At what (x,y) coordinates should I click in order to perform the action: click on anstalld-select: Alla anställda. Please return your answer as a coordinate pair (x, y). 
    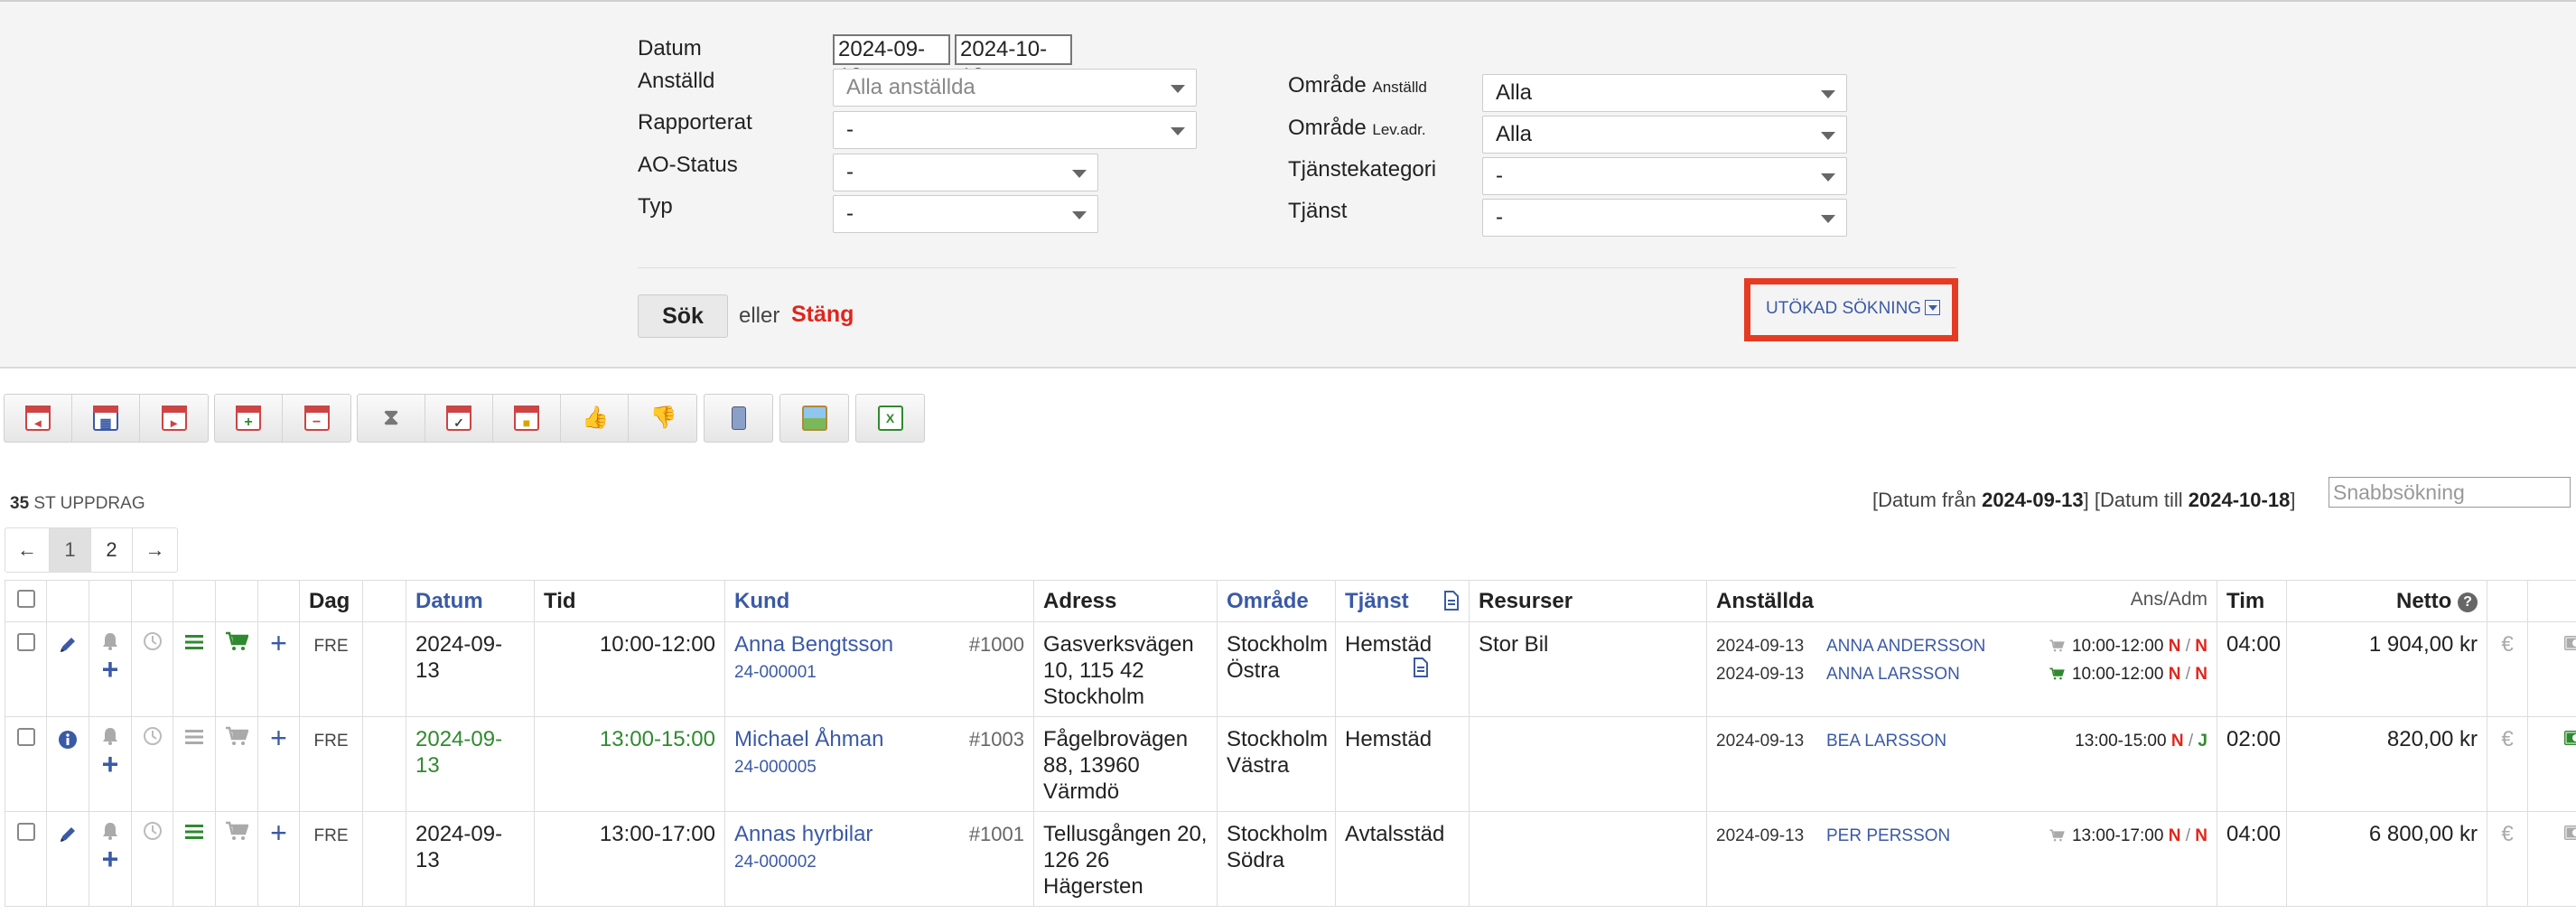
    Looking at the image, I should click on (1015, 88).